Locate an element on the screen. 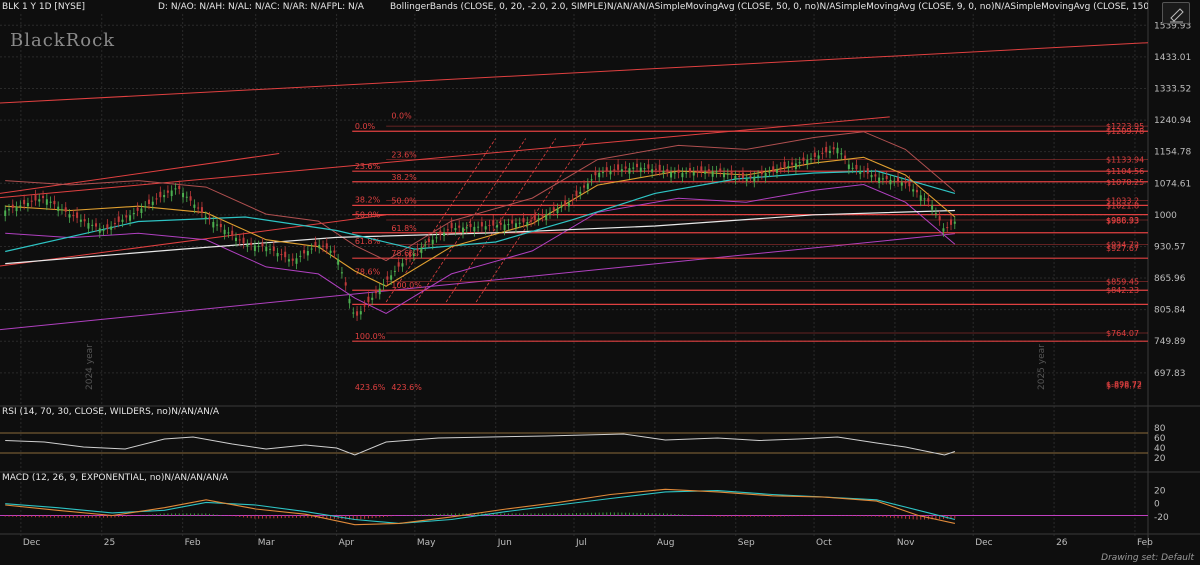  time-tick-label: Sep is located at coordinates (746, 543).